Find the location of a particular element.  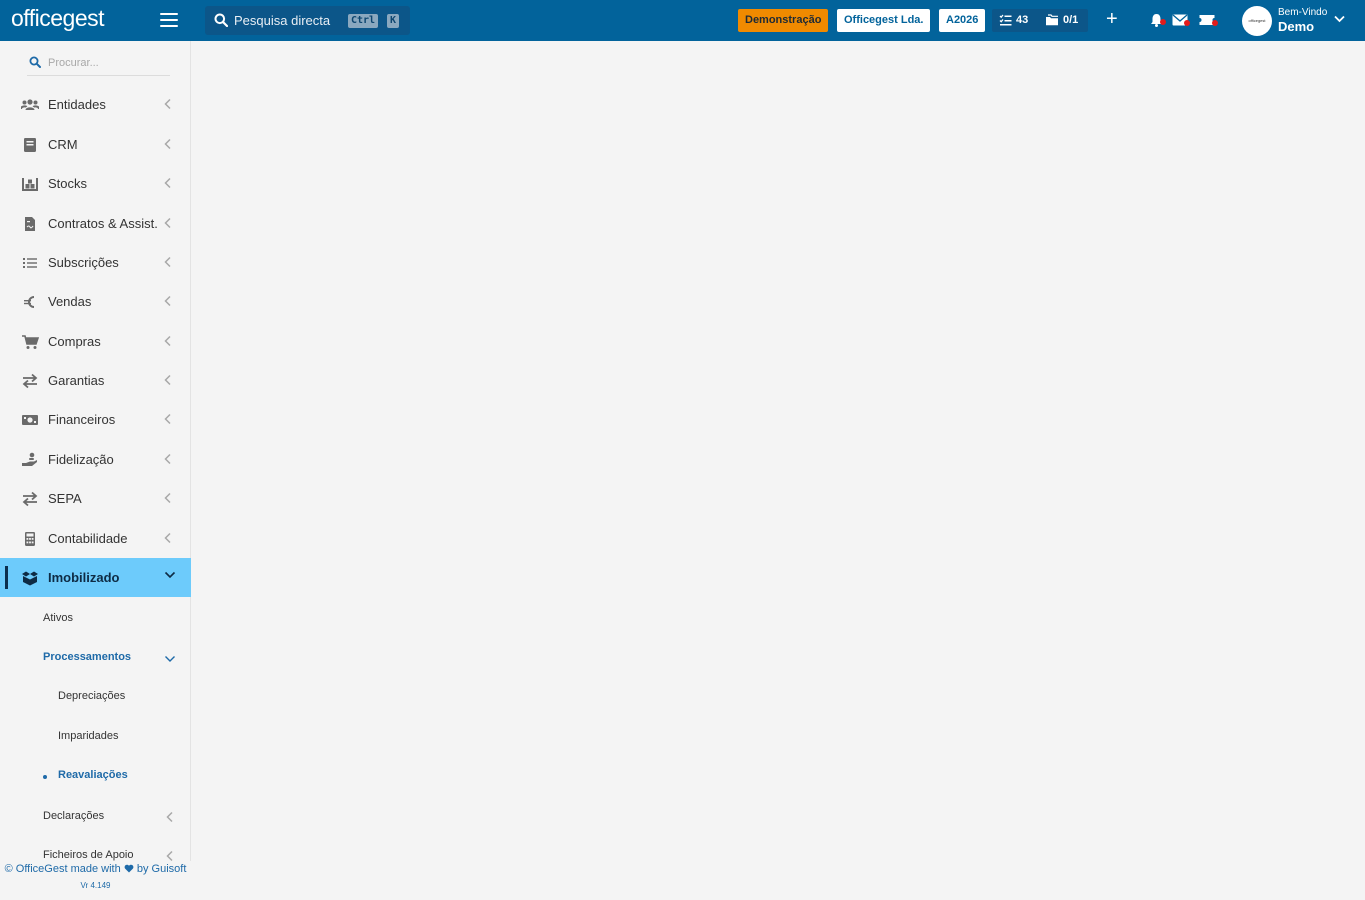

sidebar-item-fidelizacao: Fidelização is located at coordinates (95, 459).